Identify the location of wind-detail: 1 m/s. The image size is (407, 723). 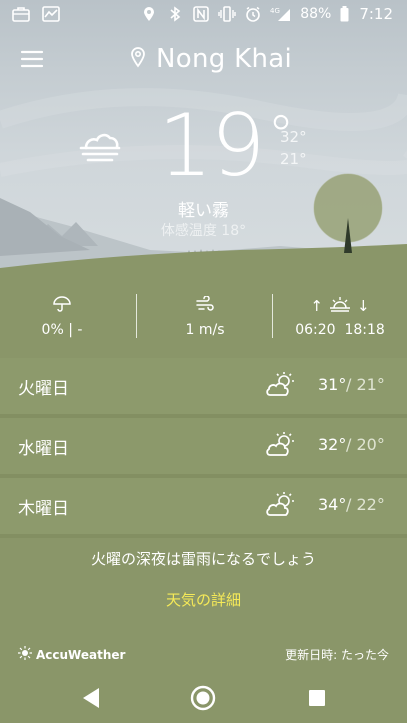
(205, 316).